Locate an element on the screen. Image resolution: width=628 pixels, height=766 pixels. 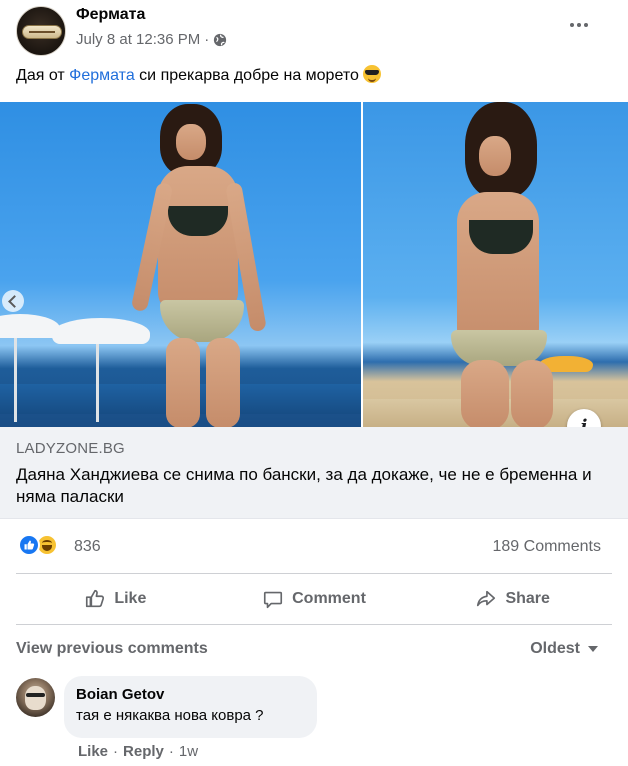
comment-text: тая е някаква нова ковра ? is located at coordinates (170, 715).